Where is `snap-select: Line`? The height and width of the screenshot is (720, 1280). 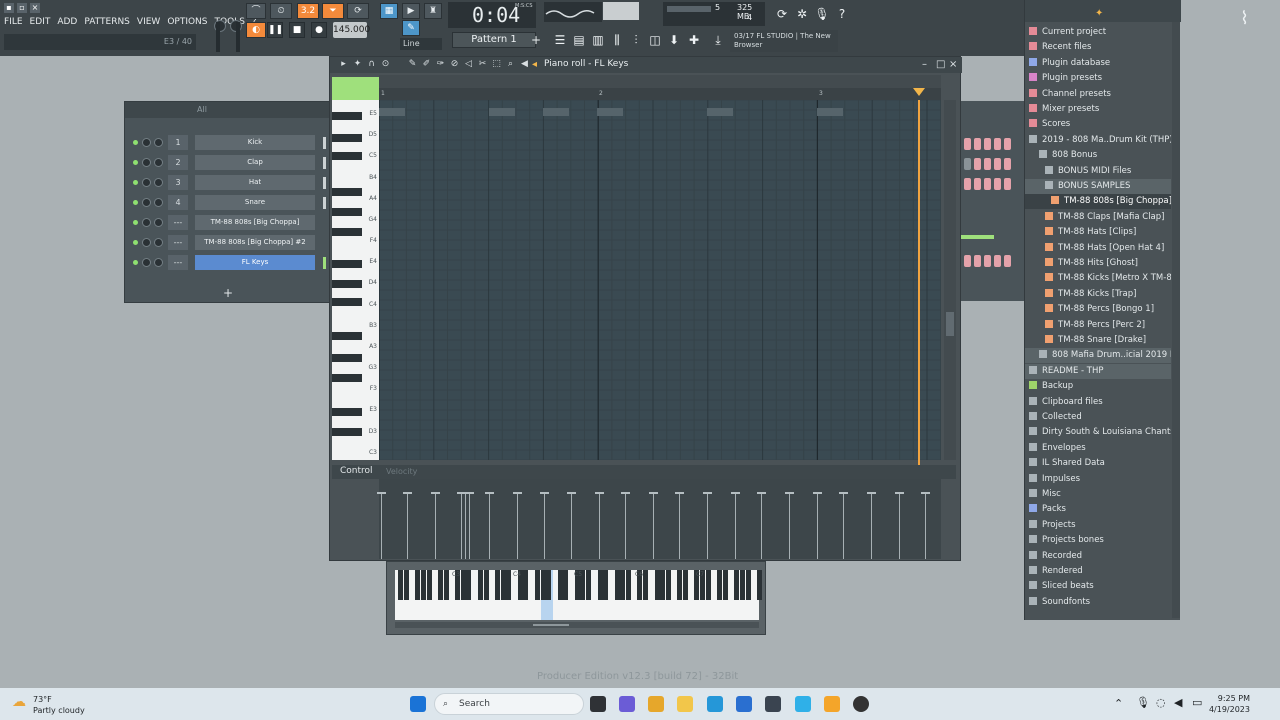 snap-select: Line is located at coordinates (421, 44).